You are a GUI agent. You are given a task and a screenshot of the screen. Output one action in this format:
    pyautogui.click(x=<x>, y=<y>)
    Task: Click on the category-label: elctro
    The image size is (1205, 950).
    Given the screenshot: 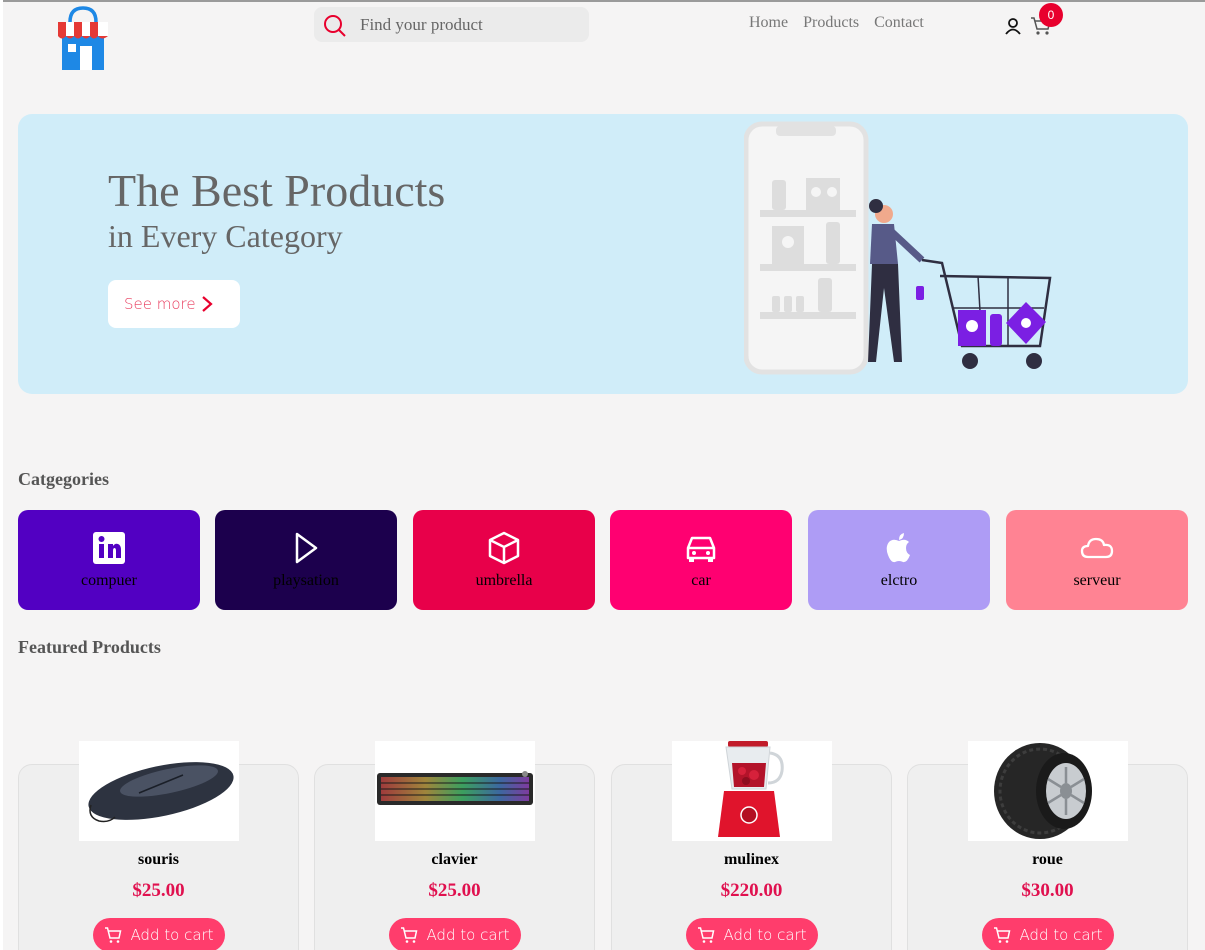 What is the action you would take?
    pyautogui.click(x=899, y=580)
    